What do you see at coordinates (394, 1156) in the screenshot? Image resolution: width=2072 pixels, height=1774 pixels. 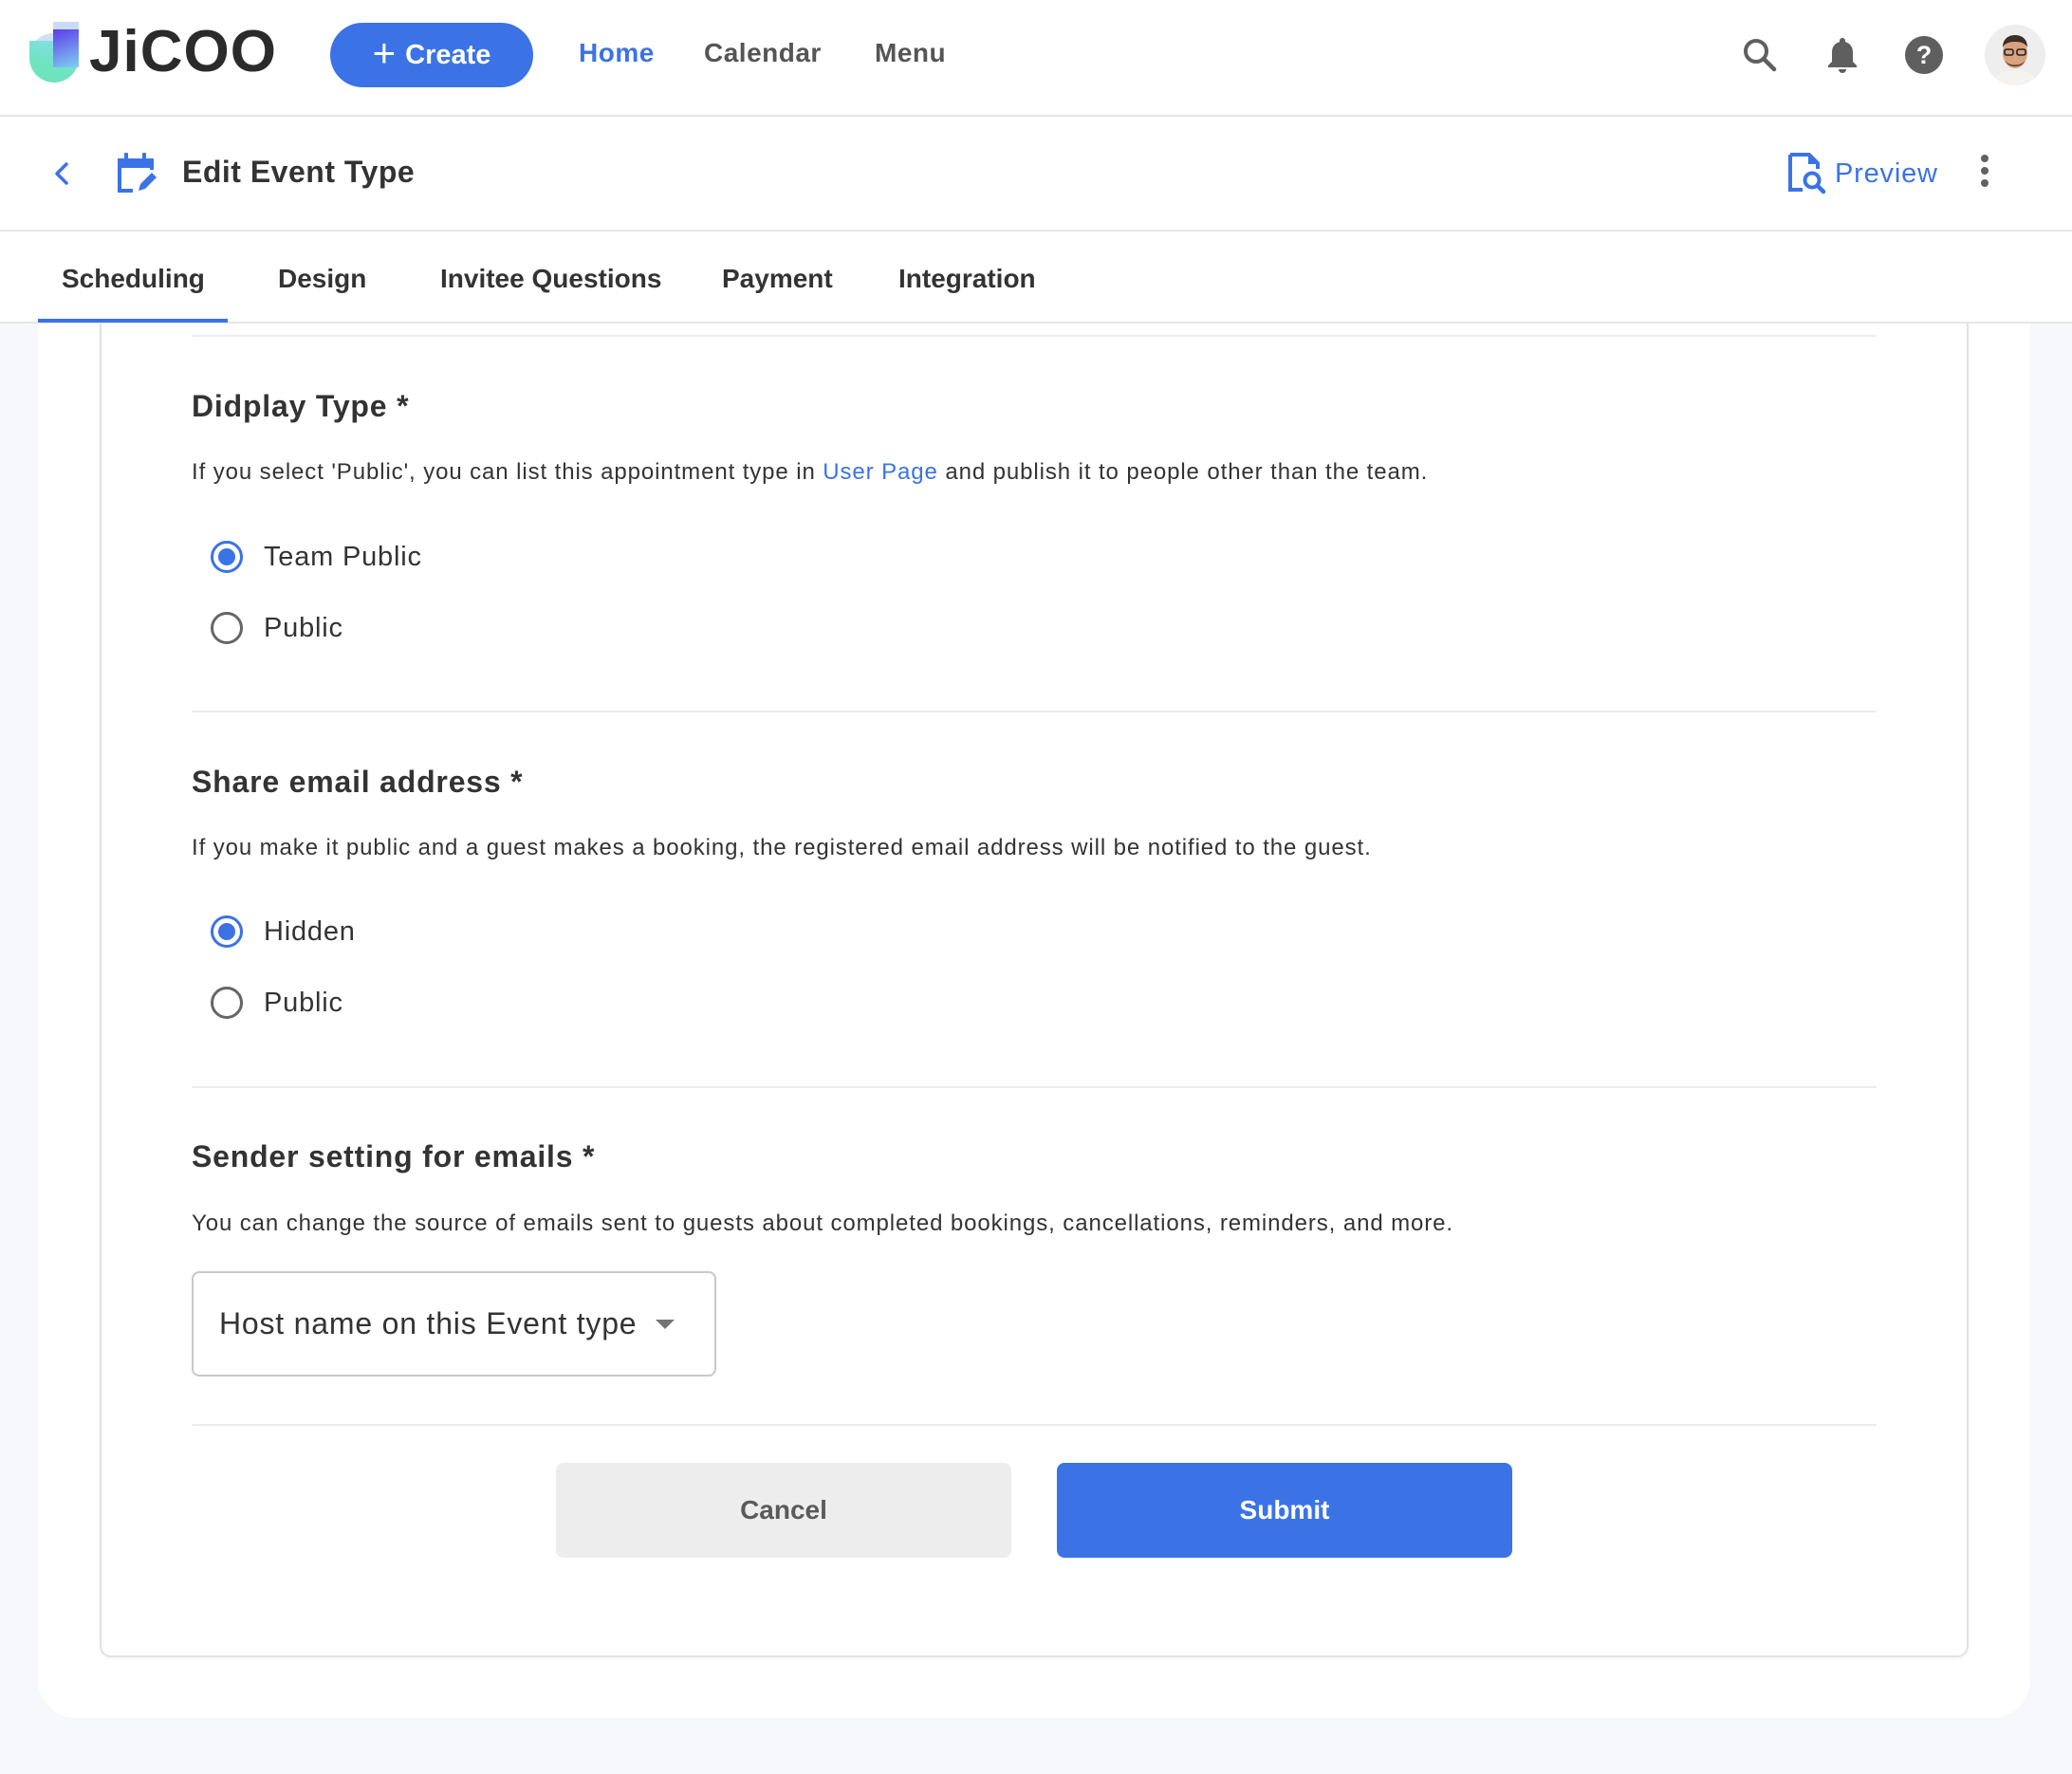 I see `sender-setting-title: Sender setting for emails *` at bounding box center [394, 1156].